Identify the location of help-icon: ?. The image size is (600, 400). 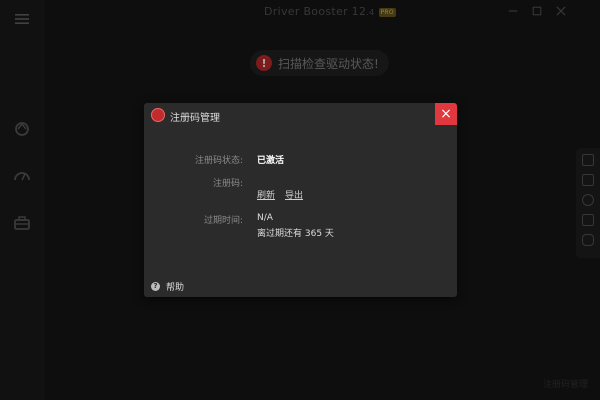
(155, 286).